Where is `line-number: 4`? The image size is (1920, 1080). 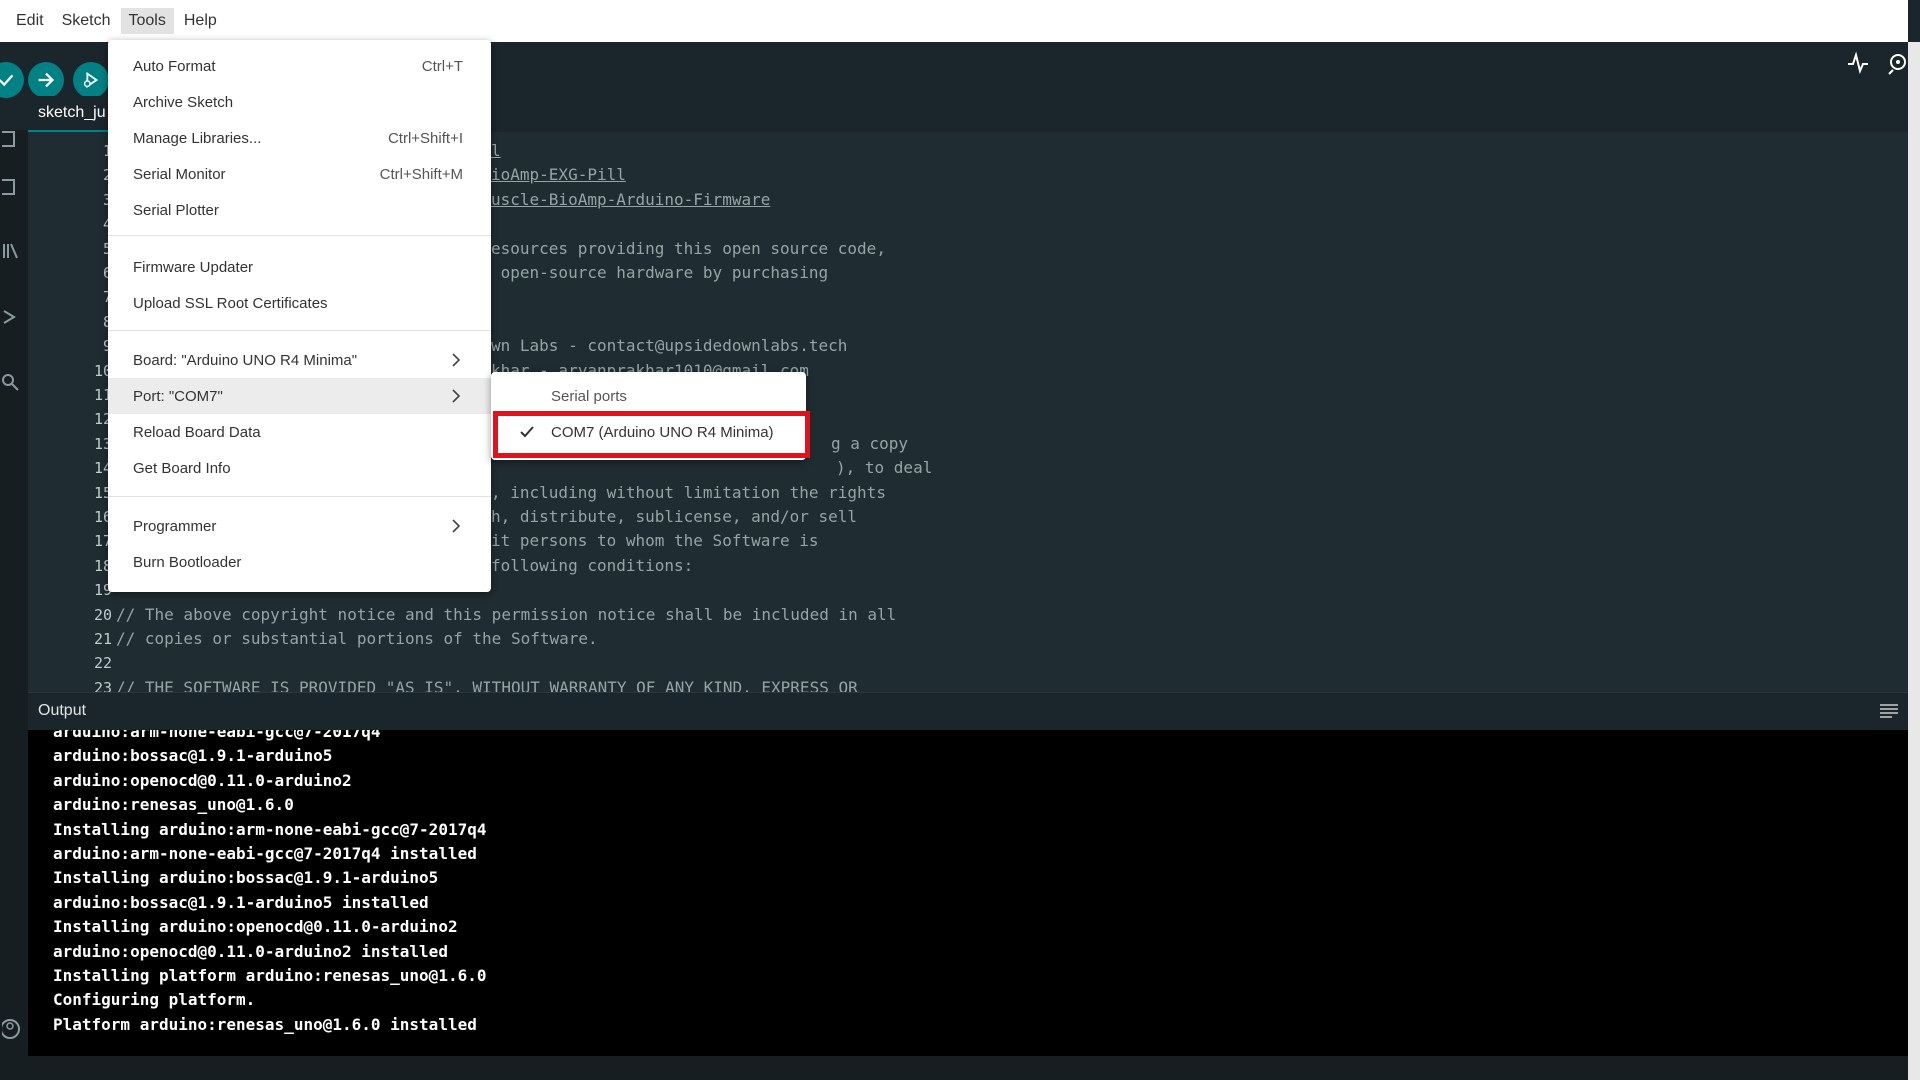 line-number: 4 is located at coordinates (84, 224).